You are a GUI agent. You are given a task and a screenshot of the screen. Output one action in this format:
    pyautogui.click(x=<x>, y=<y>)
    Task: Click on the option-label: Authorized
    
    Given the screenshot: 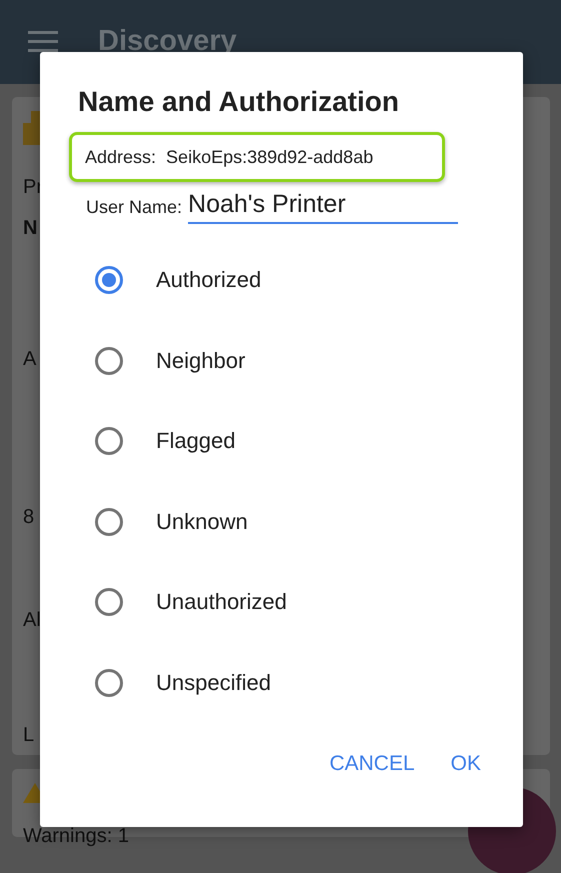 What is the action you would take?
    pyautogui.click(x=209, y=280)
    